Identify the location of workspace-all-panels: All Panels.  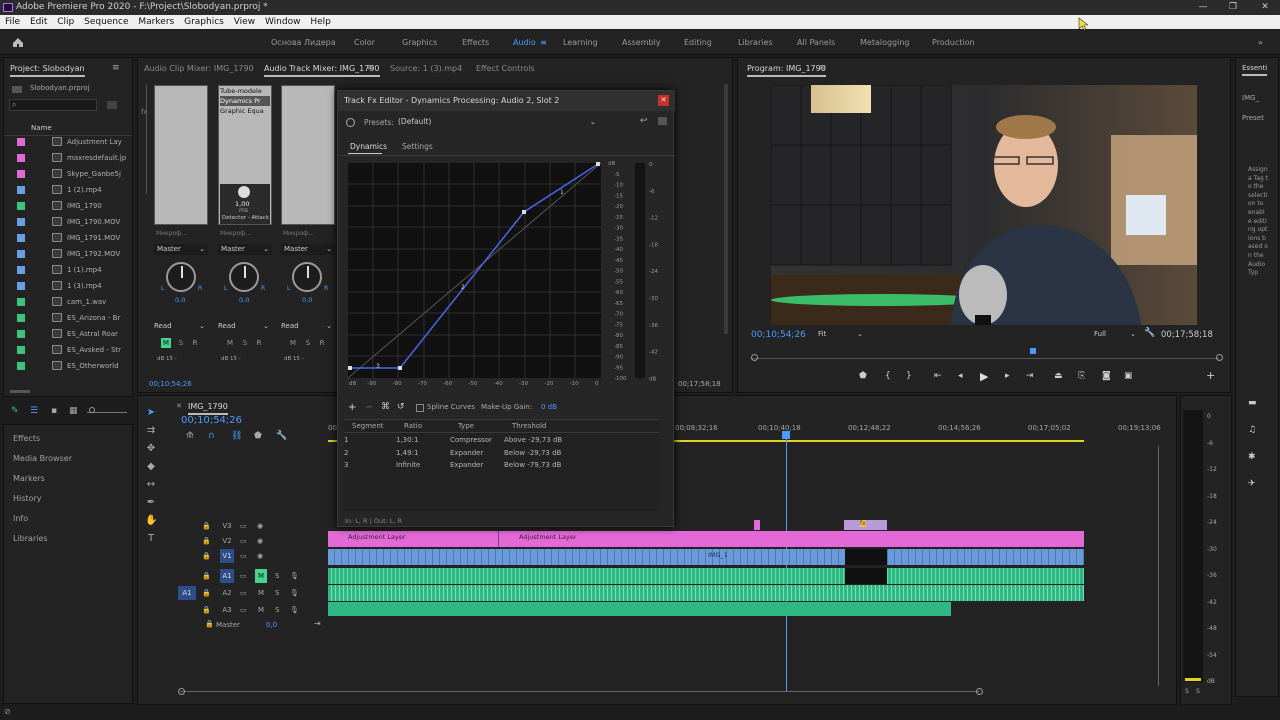
(816, 42).